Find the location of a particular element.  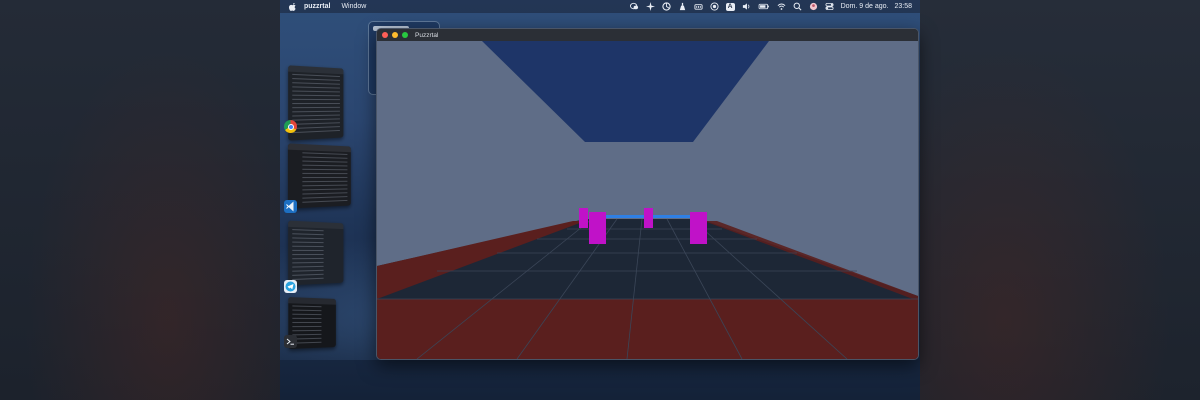

close-button is located at coordinates (385, 35).